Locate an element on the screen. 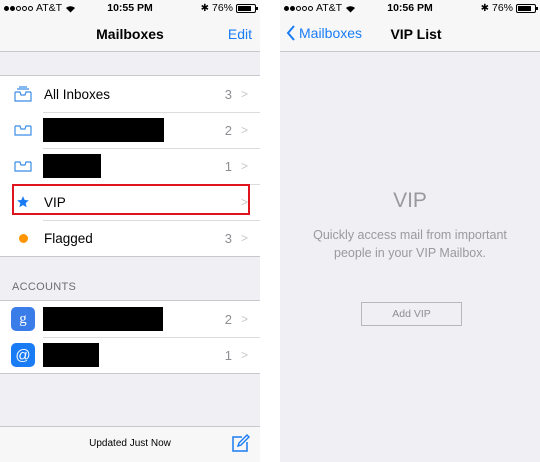 The image size is (540, 462). edit-button: Edit is located at coordinates (240, 34).